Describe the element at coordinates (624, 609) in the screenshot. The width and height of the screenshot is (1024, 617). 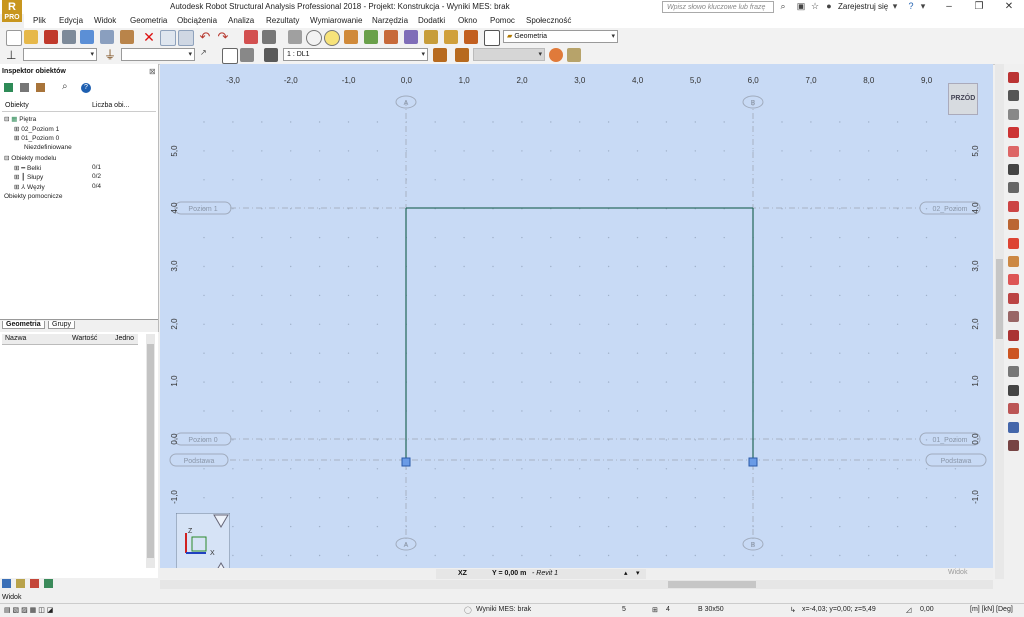
I see `status-value-1: 5` at that location.